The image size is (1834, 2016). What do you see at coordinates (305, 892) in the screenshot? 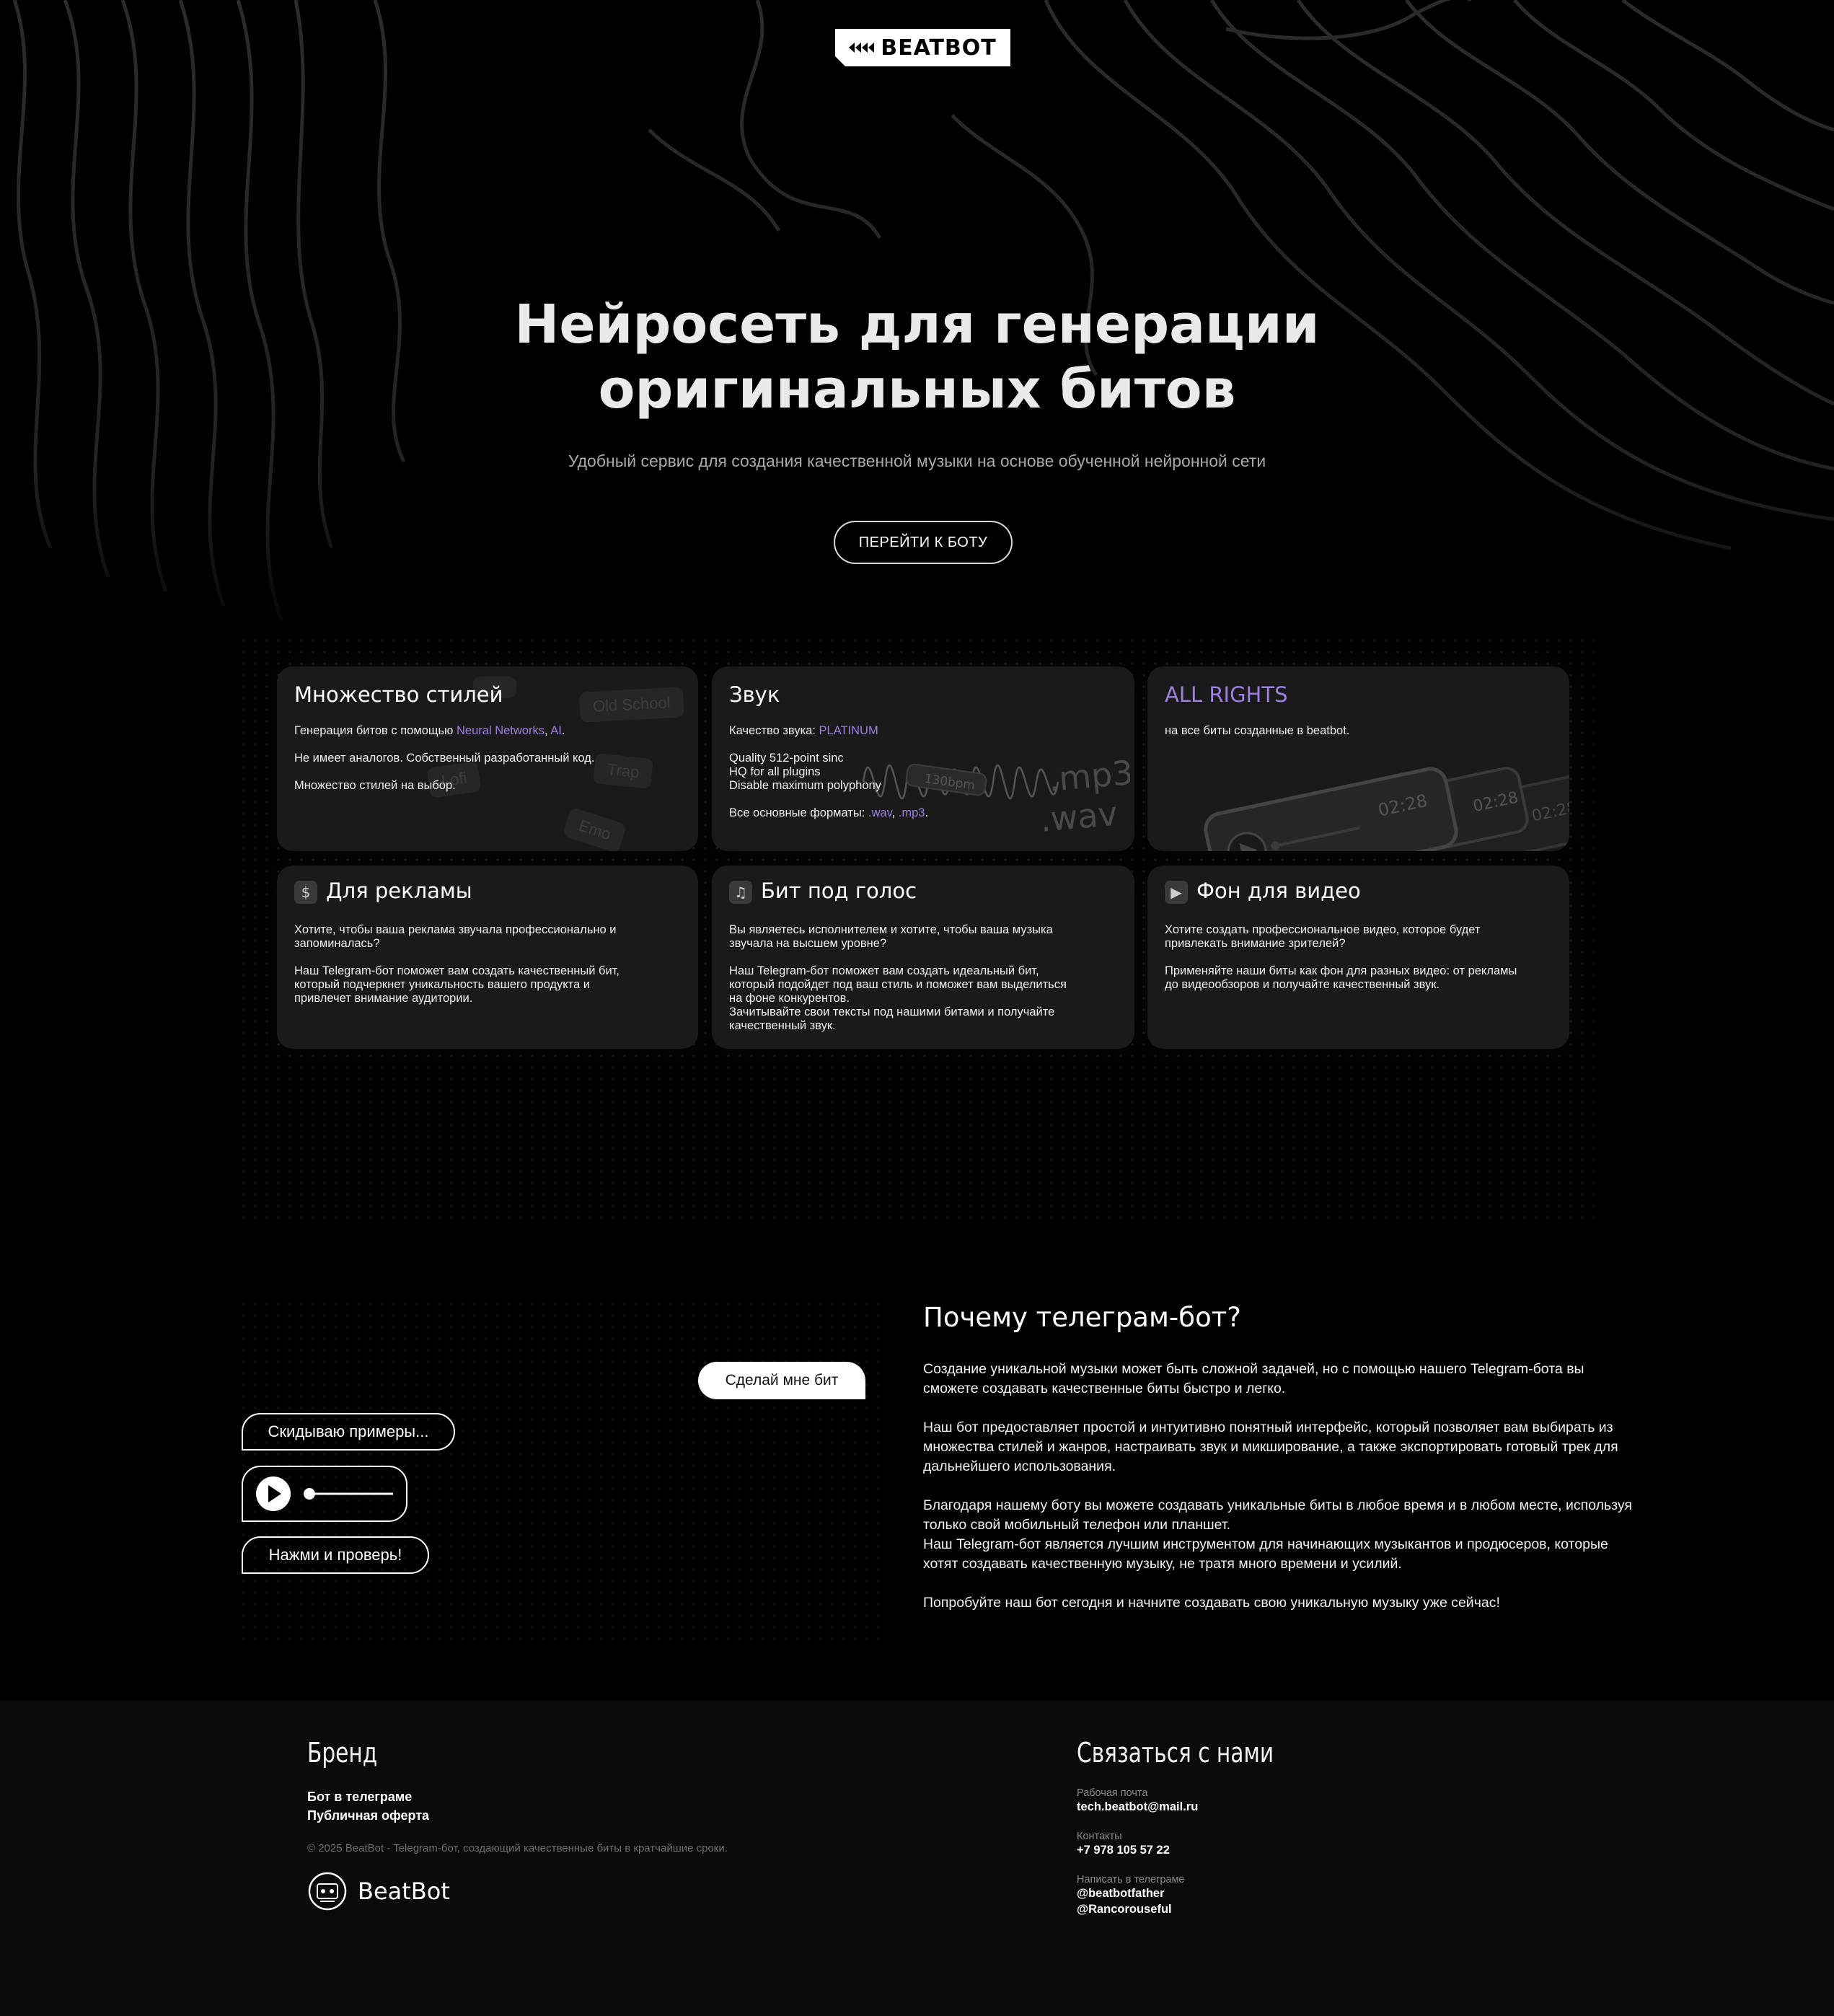
I see `dollar-icon: $` at bounding box center [305, 892].